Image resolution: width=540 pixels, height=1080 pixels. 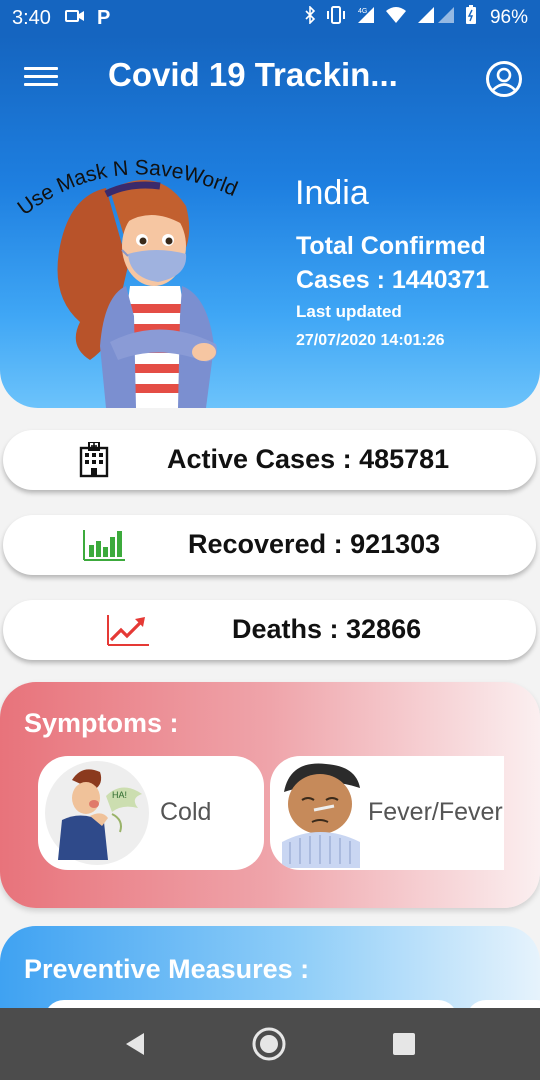 What do you see at coordinates (41, 77) in the screenshot?
I see `hamburger-menu-icon` at bounding box center [41, 77].